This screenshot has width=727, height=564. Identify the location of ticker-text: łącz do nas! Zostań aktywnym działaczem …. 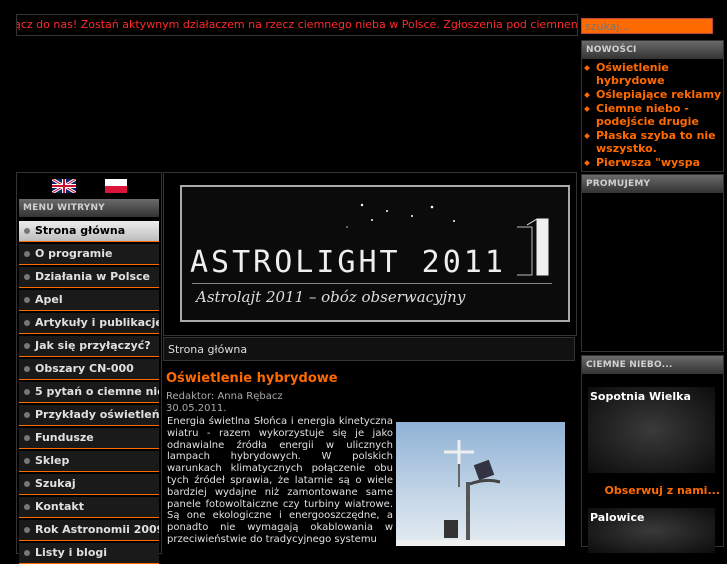
(297, 24).